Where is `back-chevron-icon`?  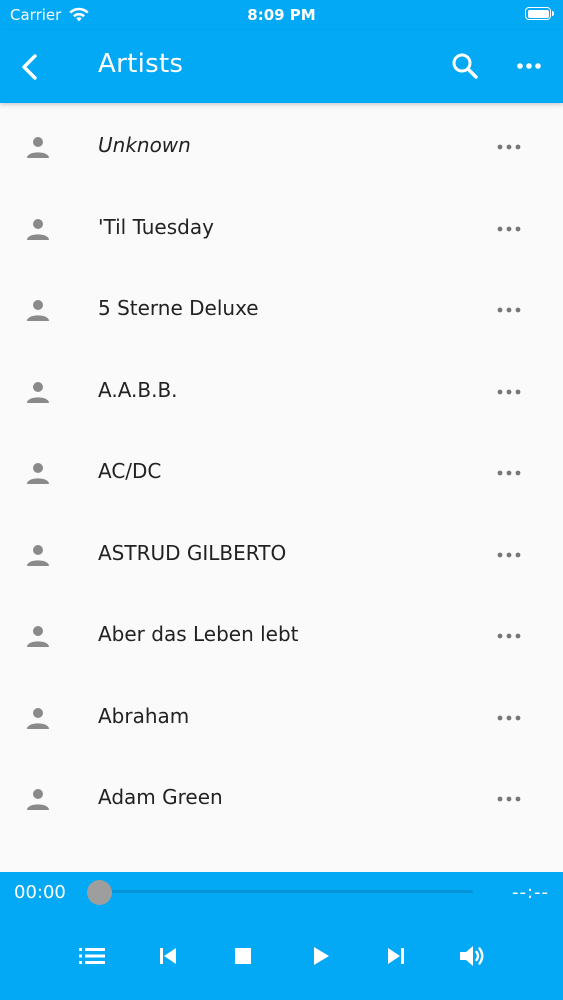
back-chevron-icon is located at coordinates (31, 67).